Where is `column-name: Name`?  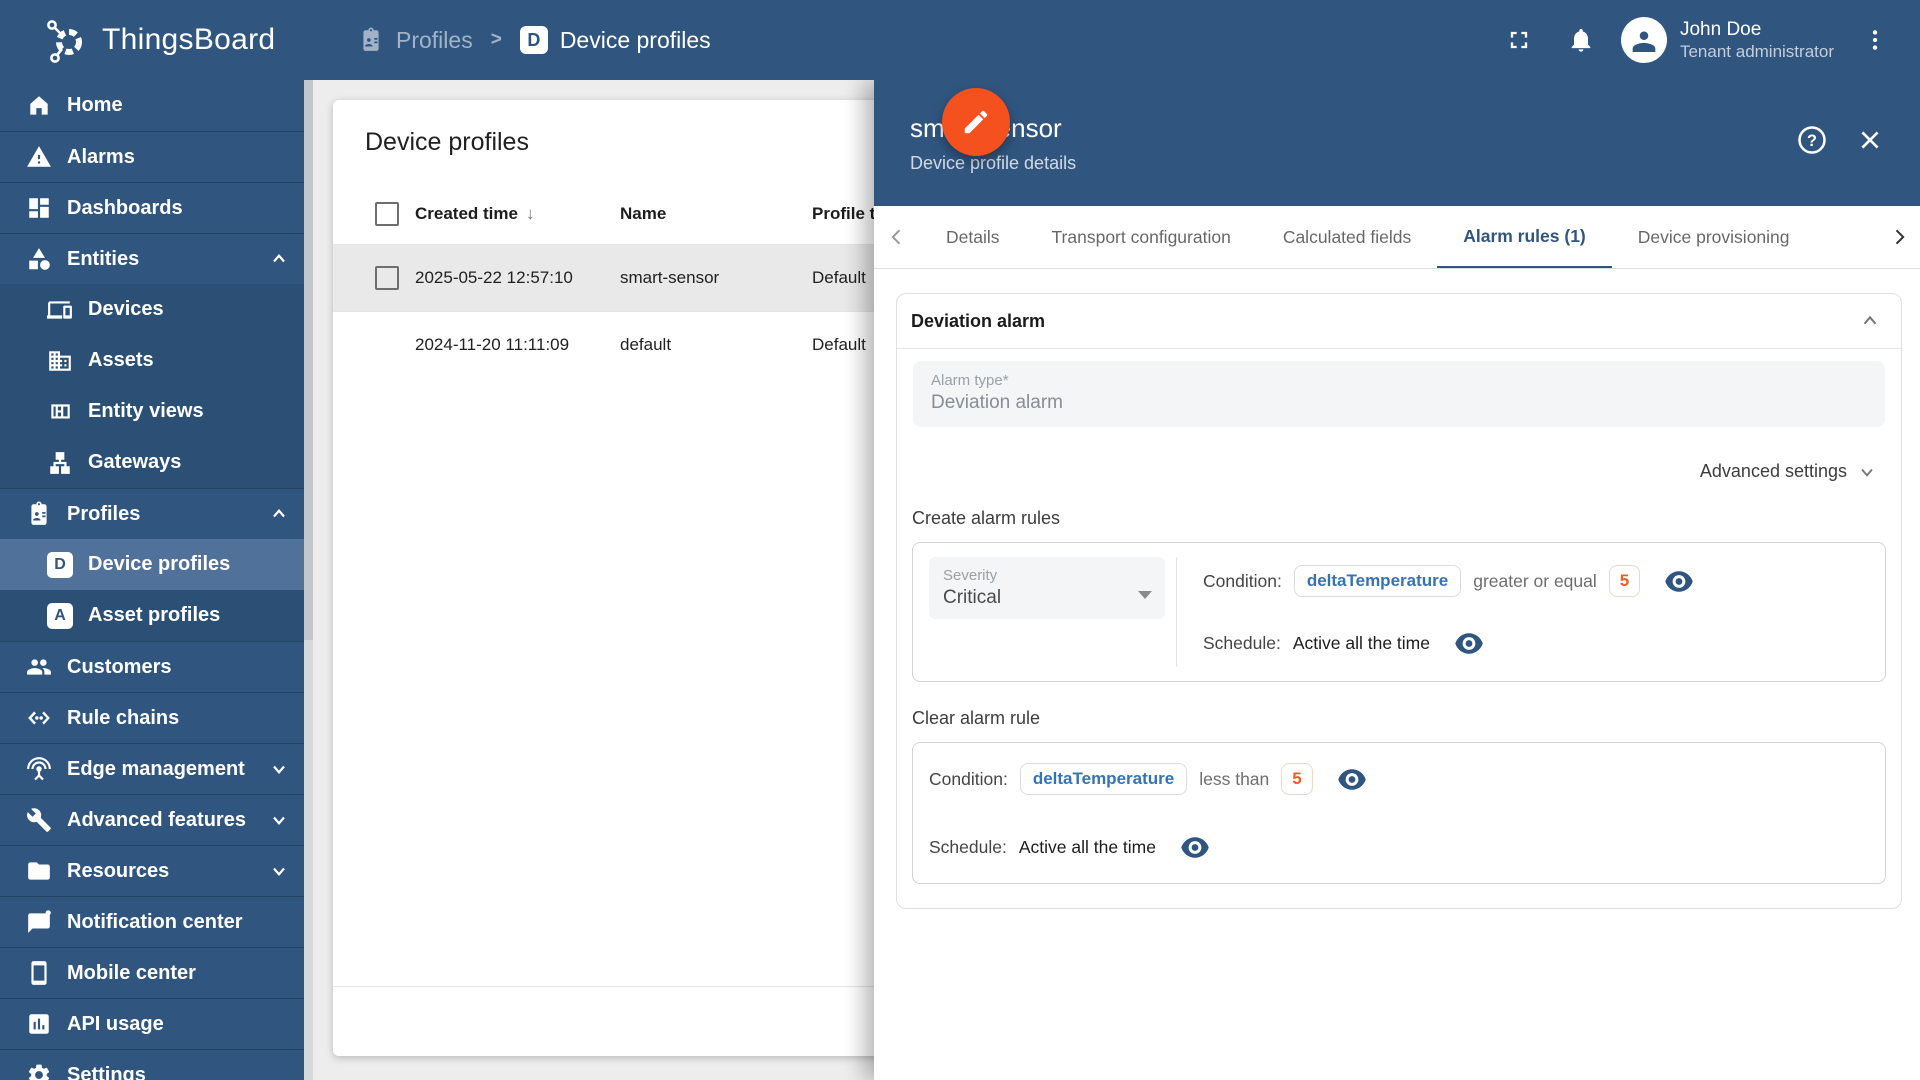
column-name: Name is located at coordinates (716, 214).